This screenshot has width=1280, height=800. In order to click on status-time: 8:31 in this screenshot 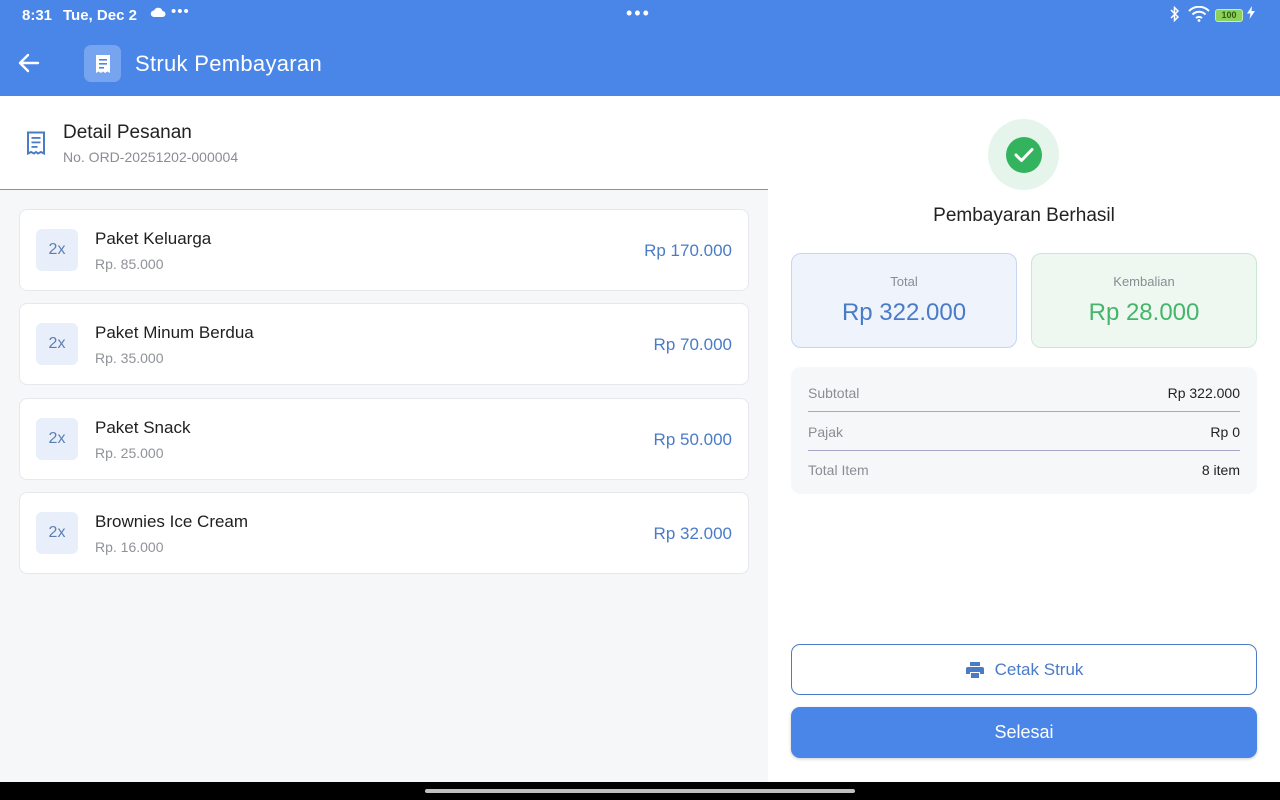, I will do `click(37, 15)`.